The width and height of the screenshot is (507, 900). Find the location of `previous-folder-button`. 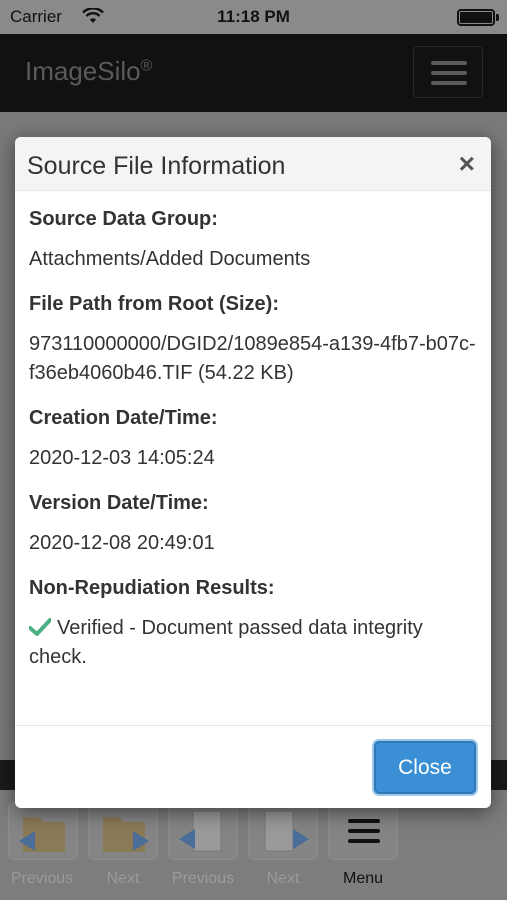

previous-folder-button is located at coordinates (43, 831).